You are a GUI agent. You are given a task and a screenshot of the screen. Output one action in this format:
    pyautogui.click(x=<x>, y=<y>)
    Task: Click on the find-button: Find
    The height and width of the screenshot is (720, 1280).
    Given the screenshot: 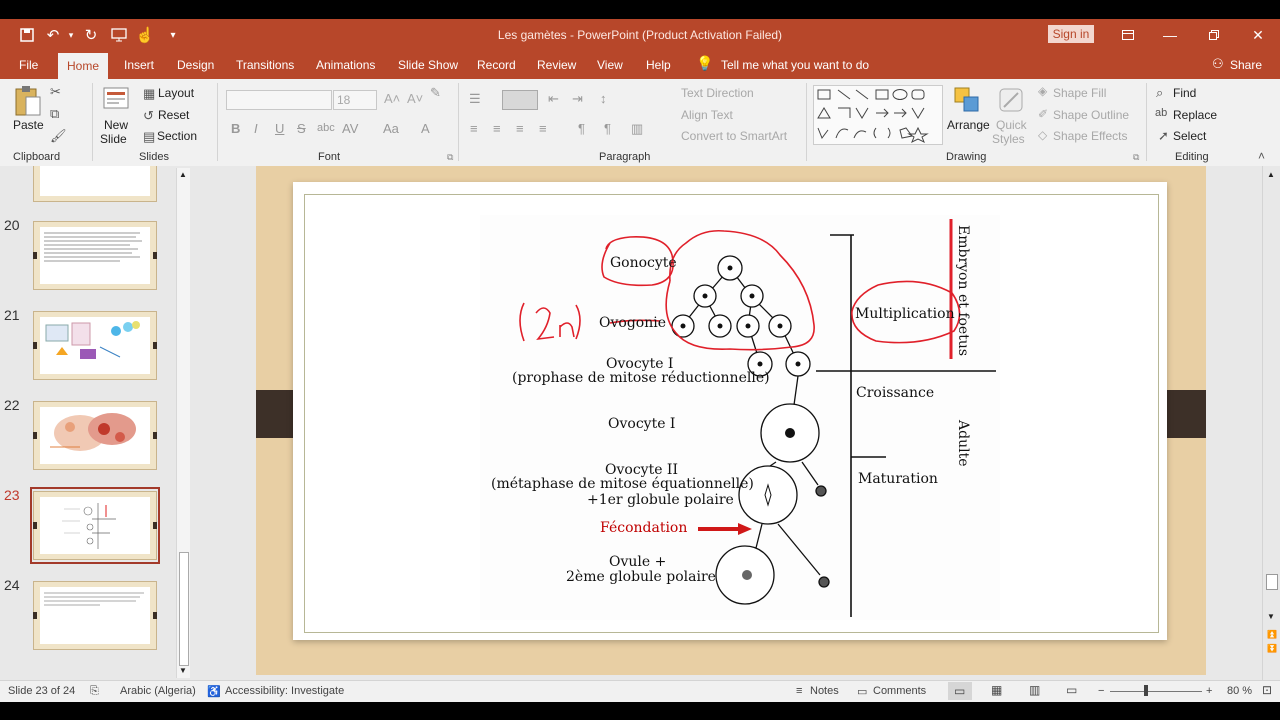 What is the action you would take?
    pyautogui.click(x=1184, y=93)
    